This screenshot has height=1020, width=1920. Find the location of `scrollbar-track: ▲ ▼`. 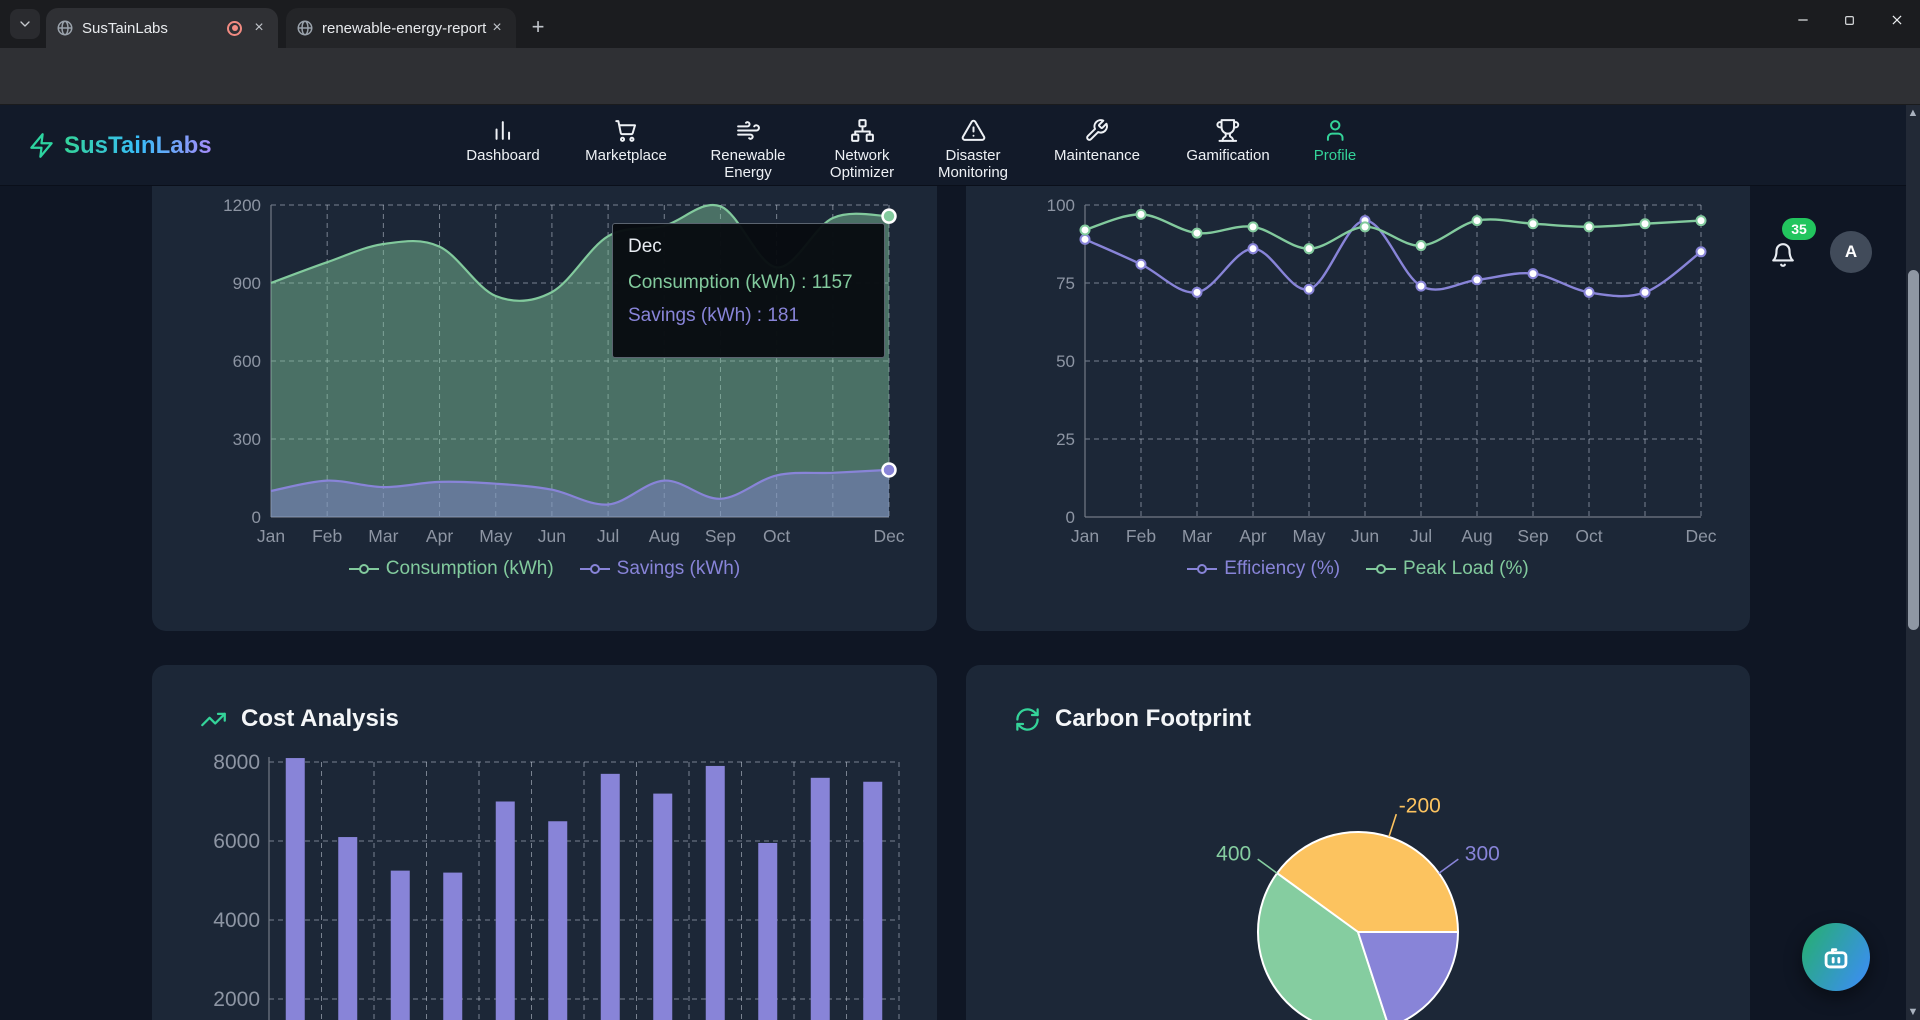

scrollbar-track: ▲ ▼ is located at coordinates (1913, 562).